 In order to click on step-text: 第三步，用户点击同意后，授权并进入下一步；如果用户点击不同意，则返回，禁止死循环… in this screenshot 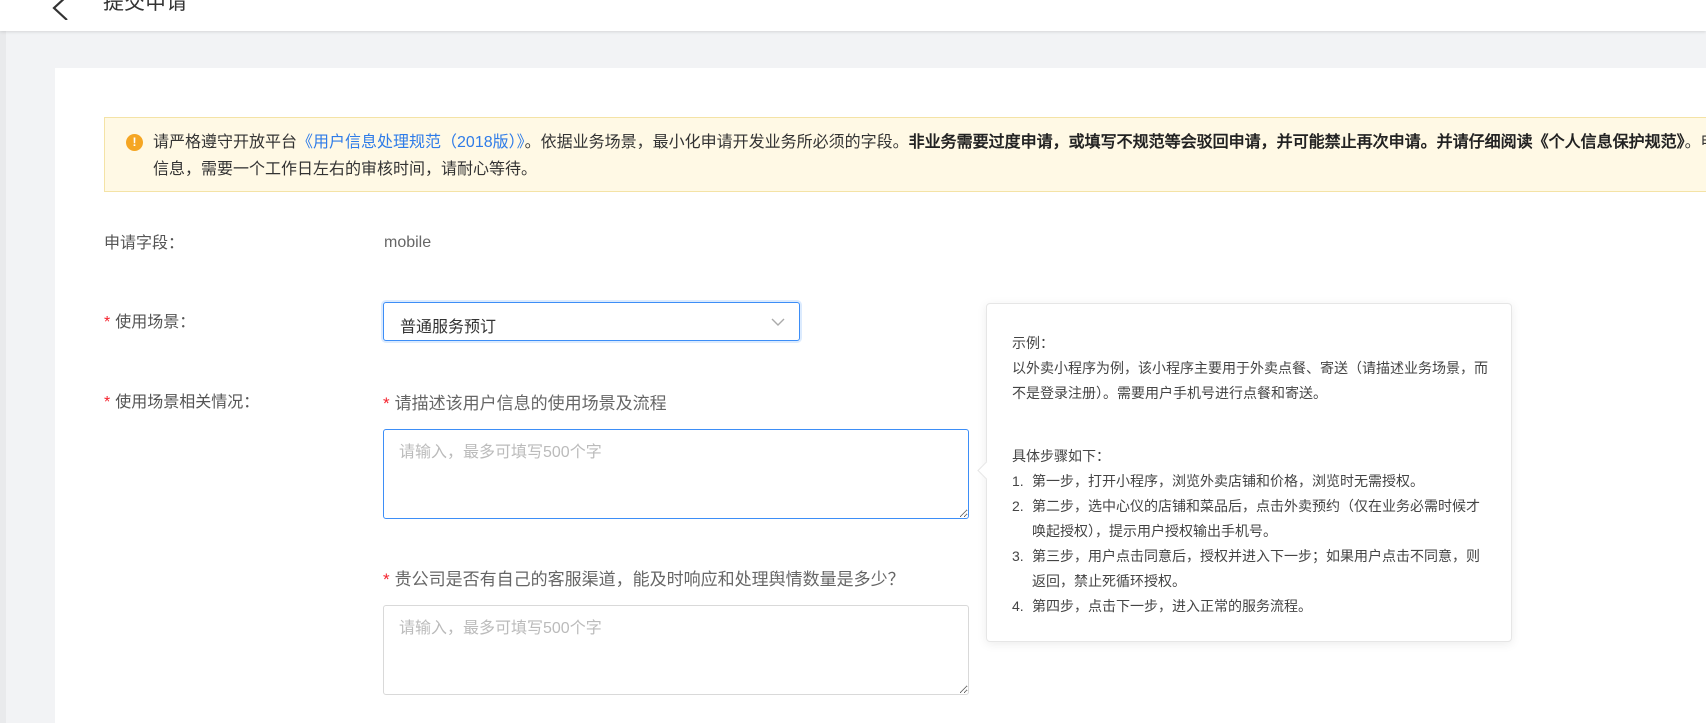, I will do `click(1256, 568)`.